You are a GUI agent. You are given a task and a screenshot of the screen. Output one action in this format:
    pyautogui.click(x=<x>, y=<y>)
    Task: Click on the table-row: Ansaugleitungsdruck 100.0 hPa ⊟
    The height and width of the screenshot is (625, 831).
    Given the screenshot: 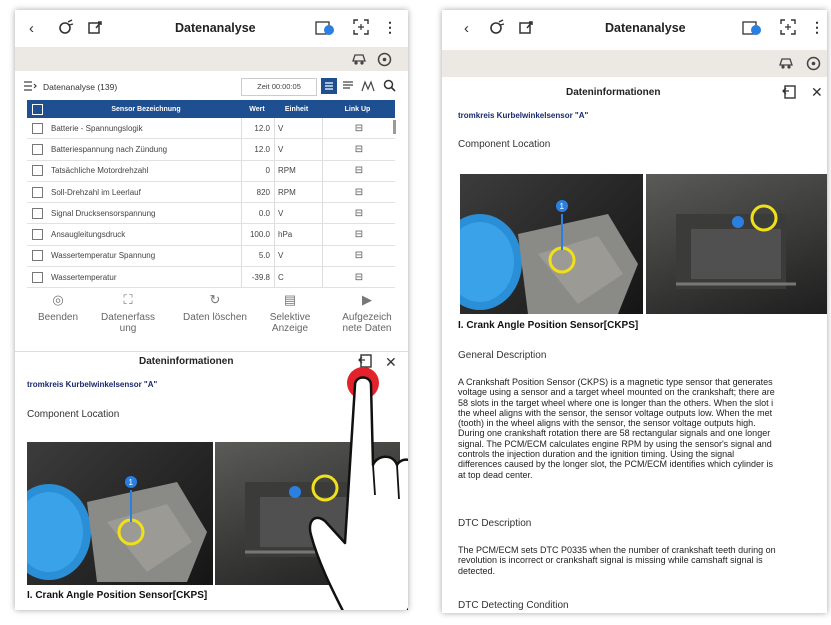 What is the action you would take?
    pyautogui.click(x=211, y=235)
    